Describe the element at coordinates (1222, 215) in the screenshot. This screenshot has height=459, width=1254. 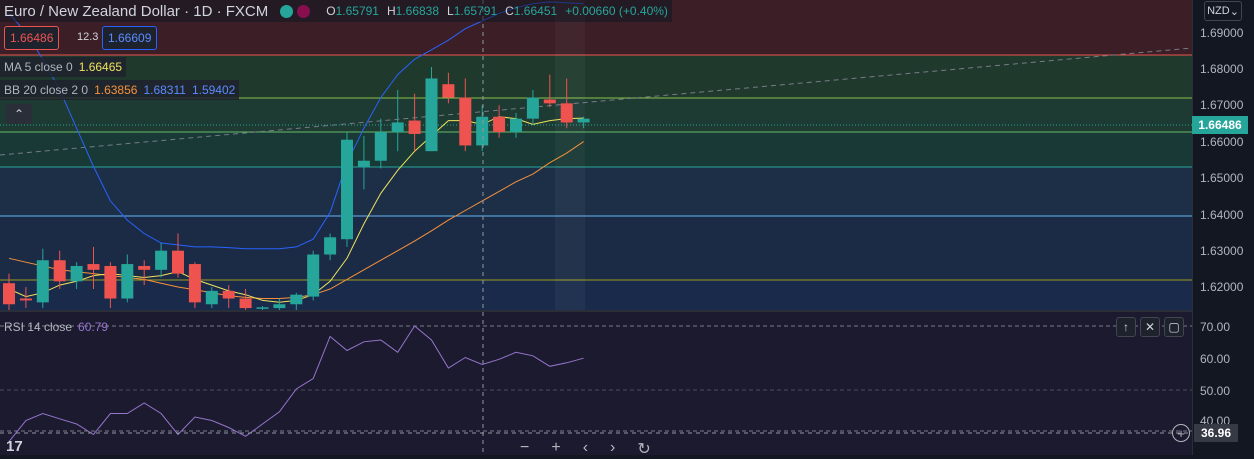
I see `price-tick: 1.64000` at that location.